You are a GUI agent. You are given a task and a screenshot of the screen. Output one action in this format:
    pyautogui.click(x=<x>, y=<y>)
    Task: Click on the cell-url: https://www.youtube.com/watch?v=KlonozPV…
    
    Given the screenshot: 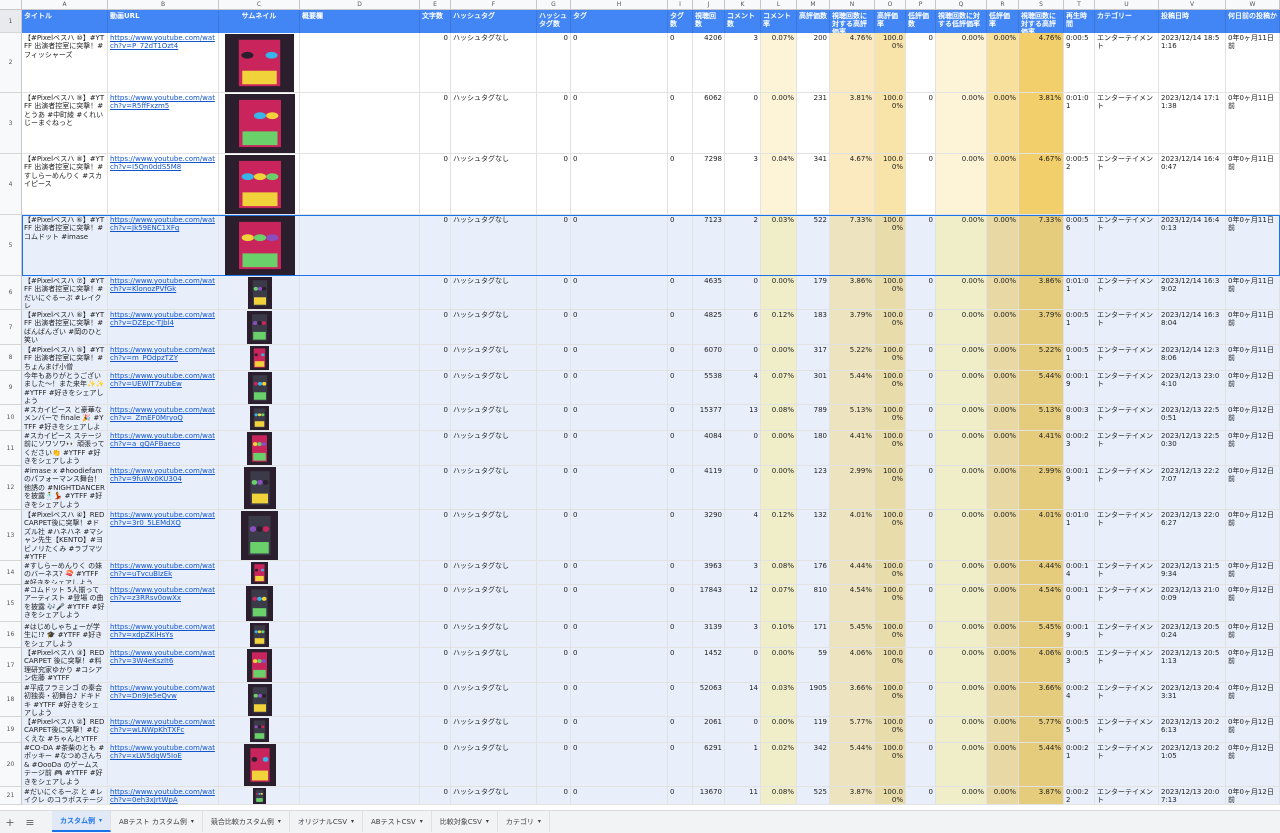 What is the action you would take?
    pyautogui.click(x=163, y=293)
    